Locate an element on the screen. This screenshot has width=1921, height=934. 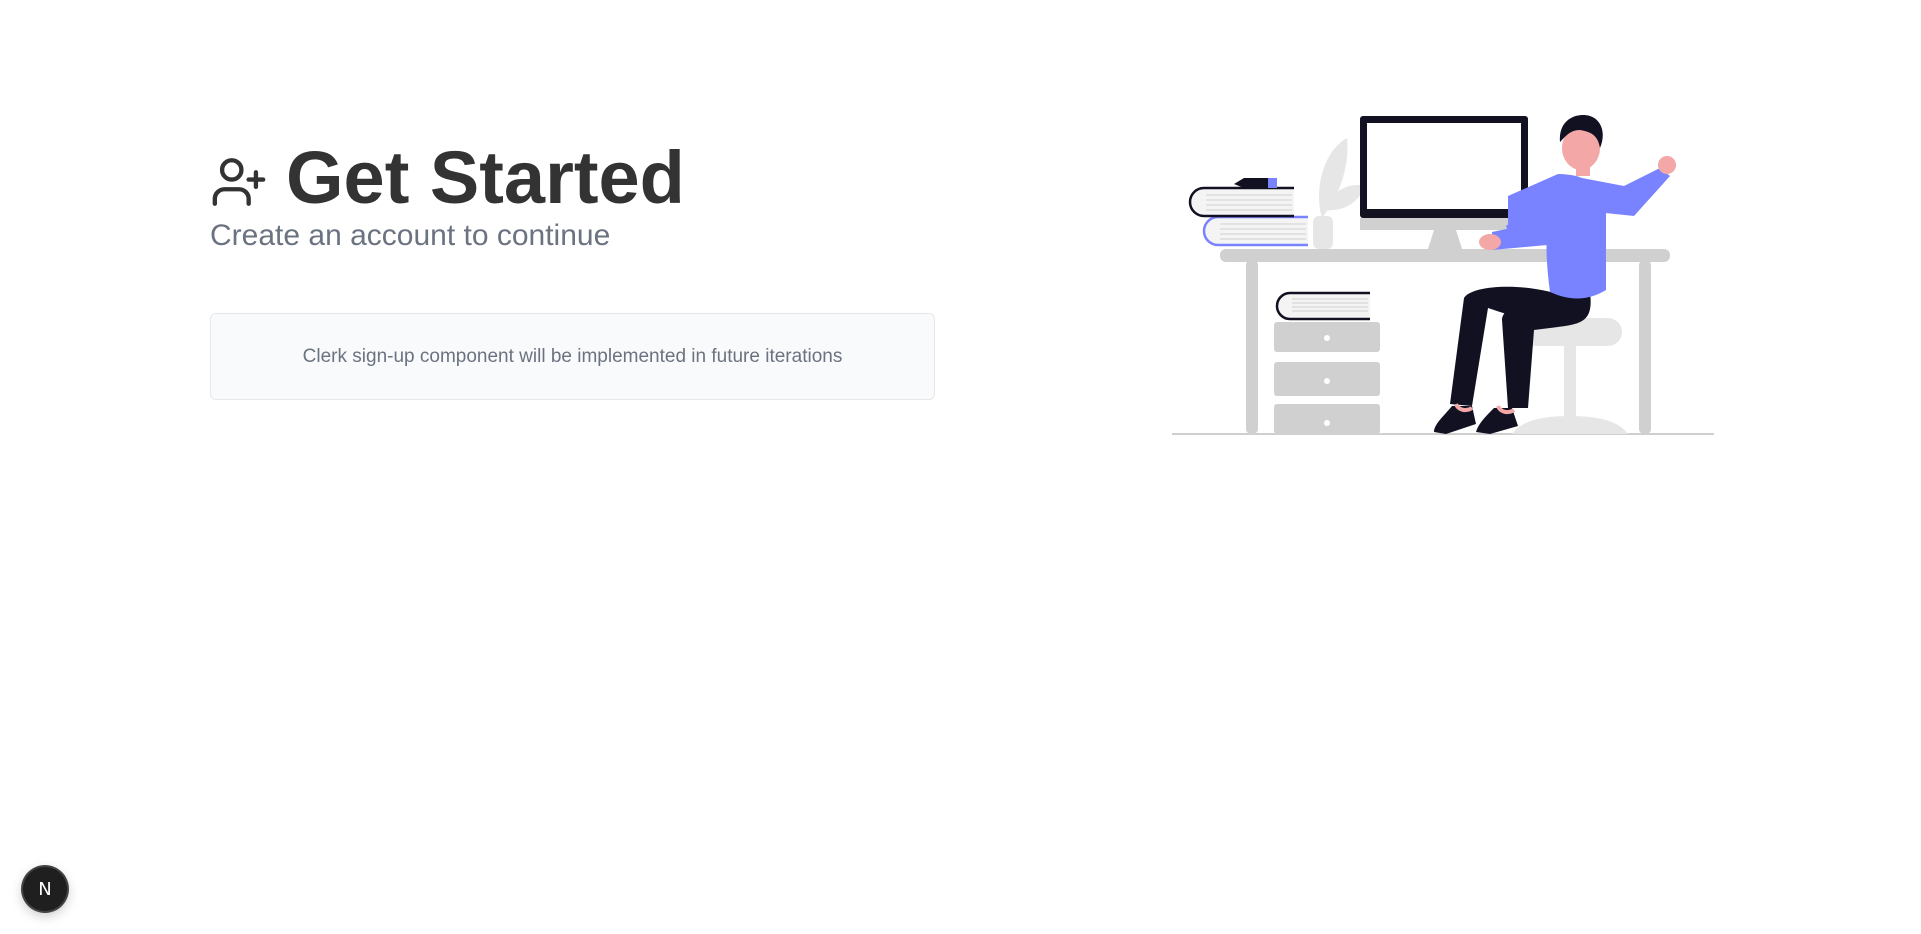
nextjs-dev-indicator-button: N is located at coordinates (45, 889).